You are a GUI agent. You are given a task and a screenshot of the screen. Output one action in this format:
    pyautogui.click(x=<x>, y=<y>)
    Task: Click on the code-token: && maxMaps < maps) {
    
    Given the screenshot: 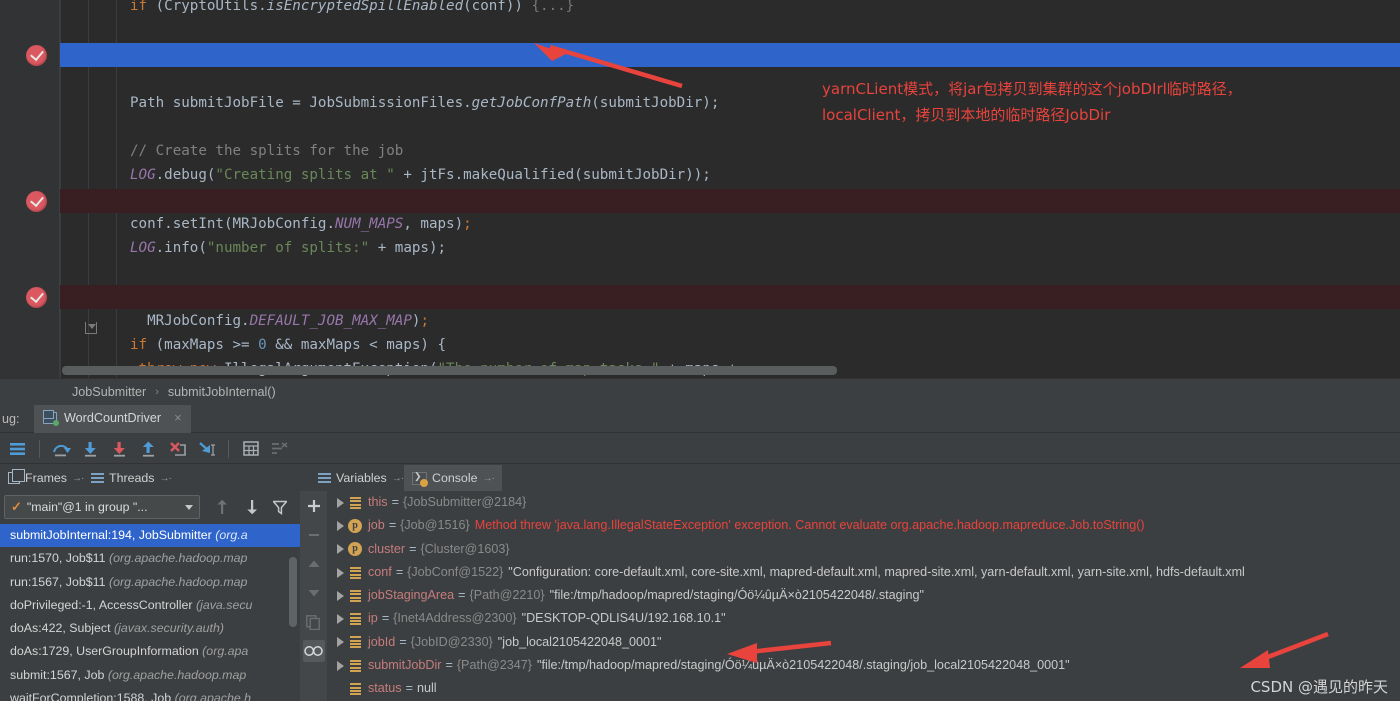 What is the action you would take?
    pyautogui.click(x=356, y=344)
    